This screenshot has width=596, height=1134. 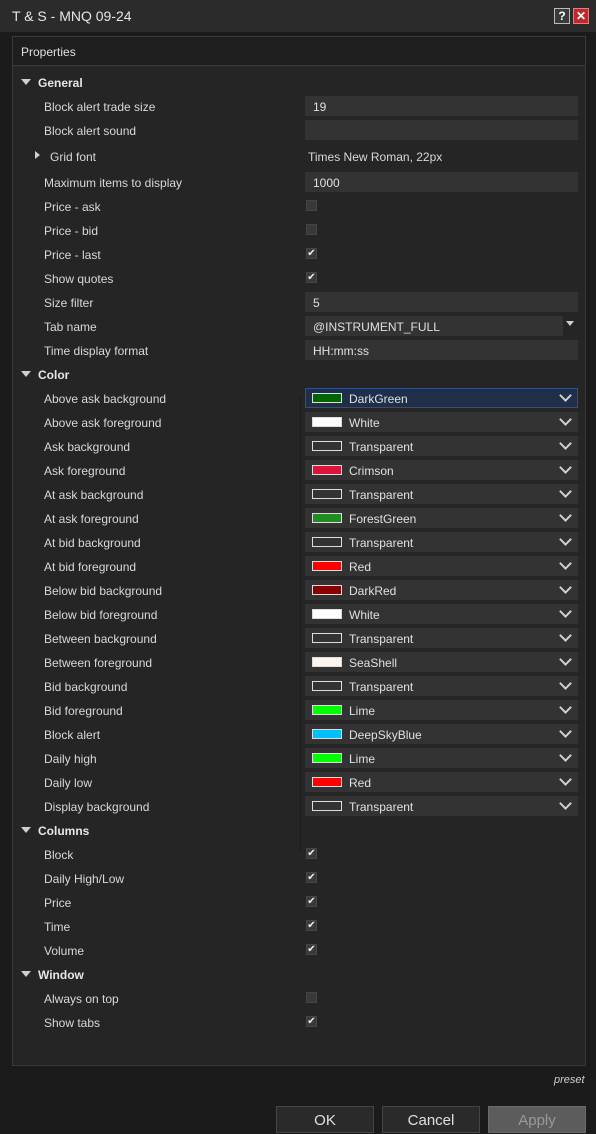 What do you see at coordinates (441, 106) in the screenshot?
I see `block-alert-trade-size-input: 19` at bounding box center [441, 106].